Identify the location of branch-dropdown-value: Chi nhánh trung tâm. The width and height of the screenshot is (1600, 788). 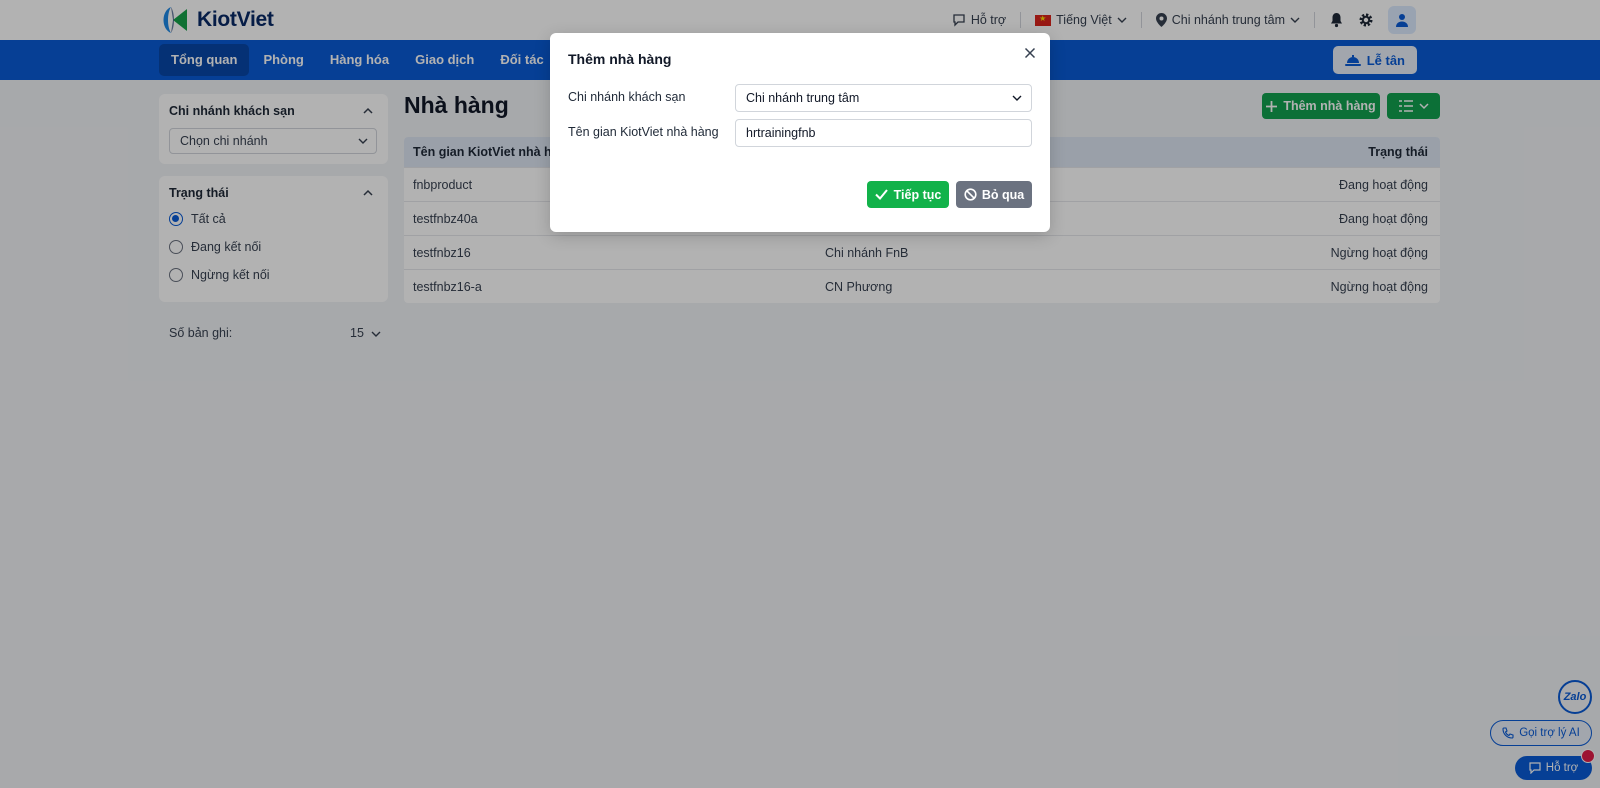
(803, 98).